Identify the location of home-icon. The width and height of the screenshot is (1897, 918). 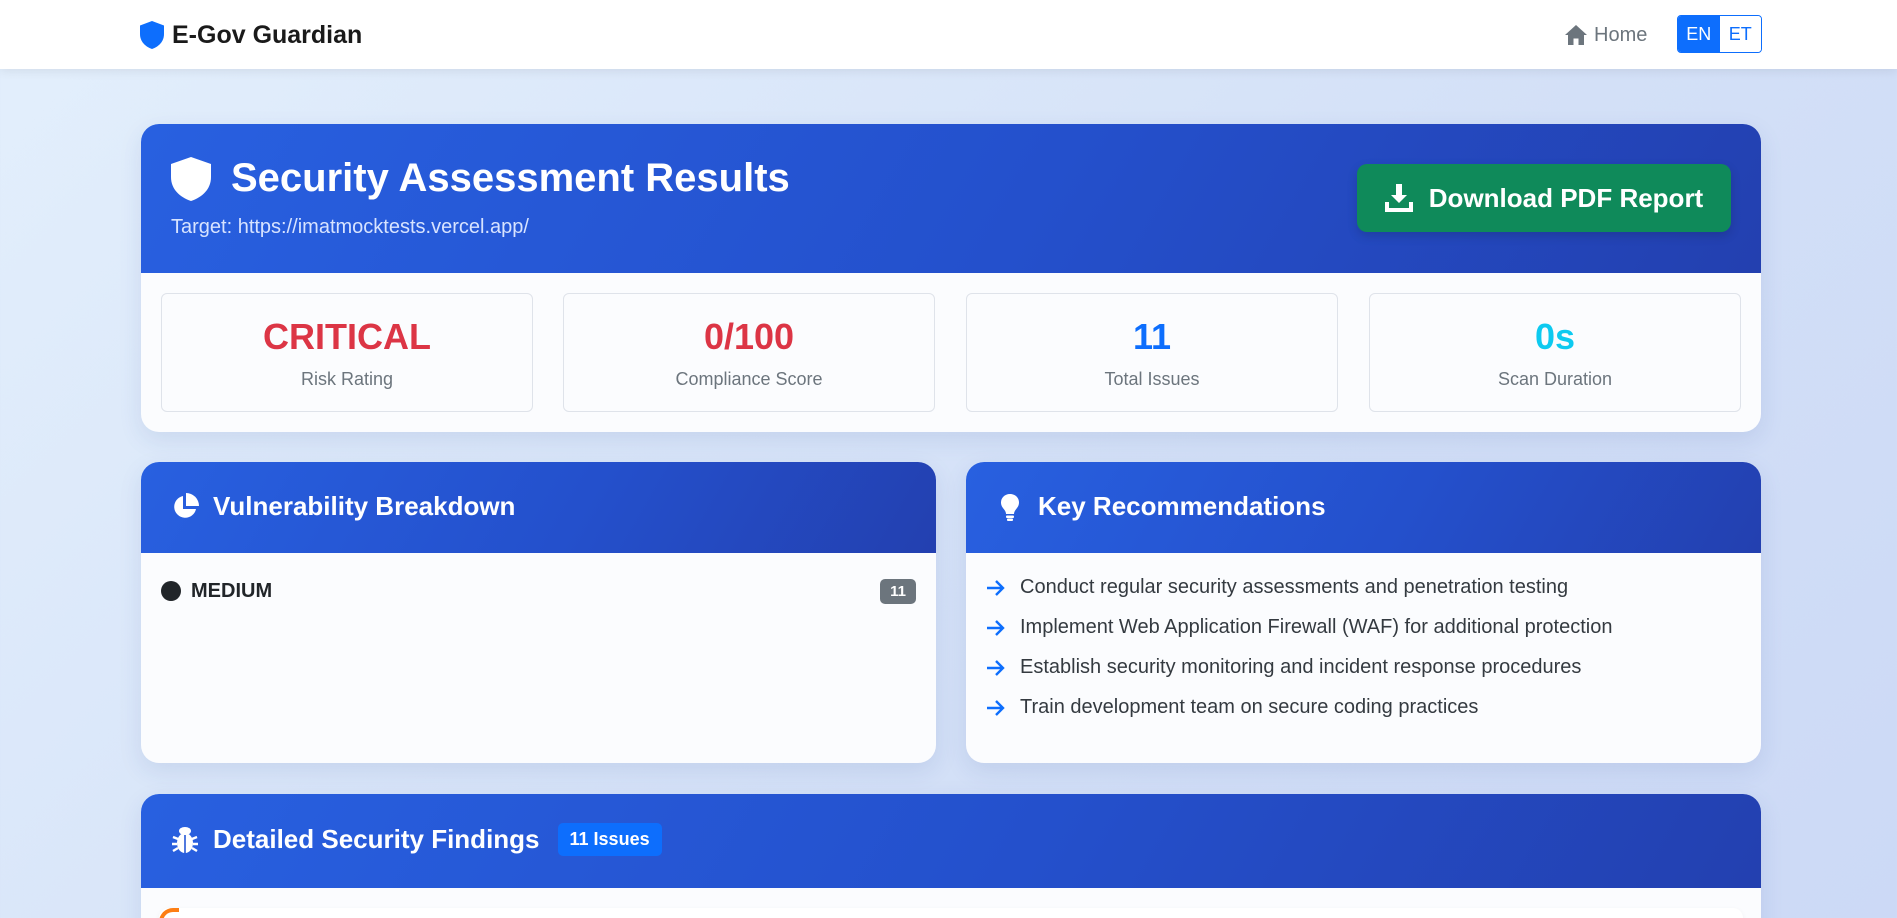
(1576, 35).